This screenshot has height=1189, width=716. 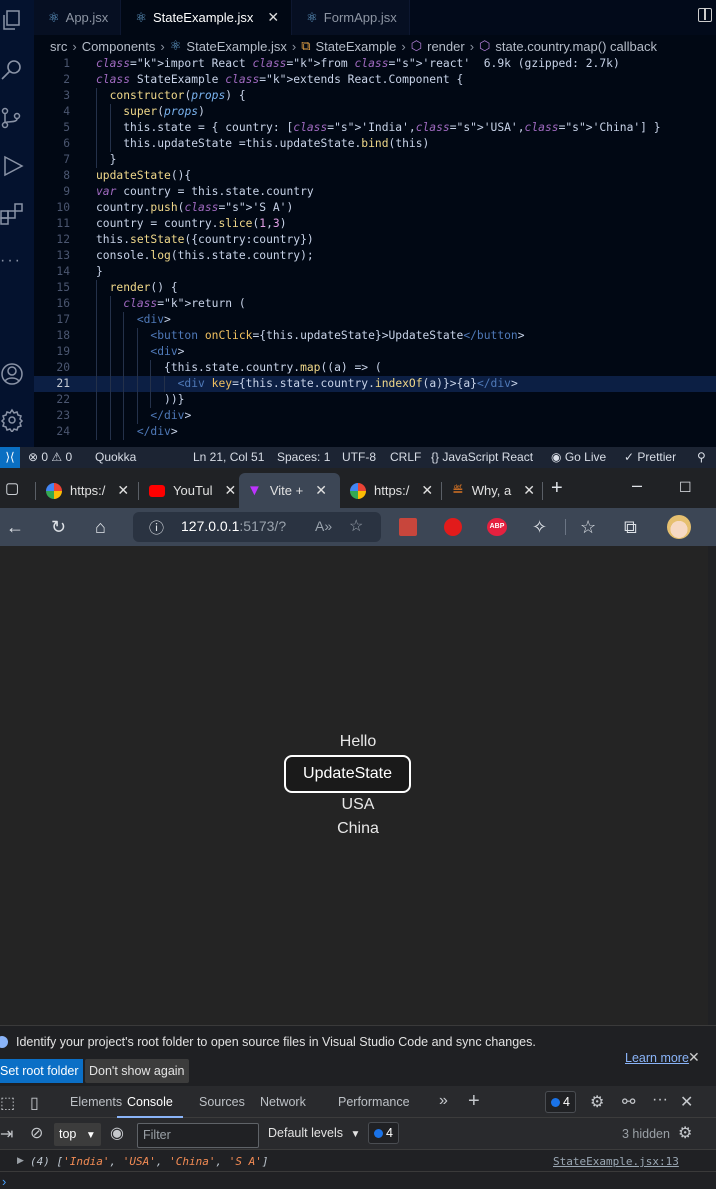 What do you see at coordinates (198, 1135) in the screenshot?
I see `filter-input: Filter` at bounding box center [198, 1135].